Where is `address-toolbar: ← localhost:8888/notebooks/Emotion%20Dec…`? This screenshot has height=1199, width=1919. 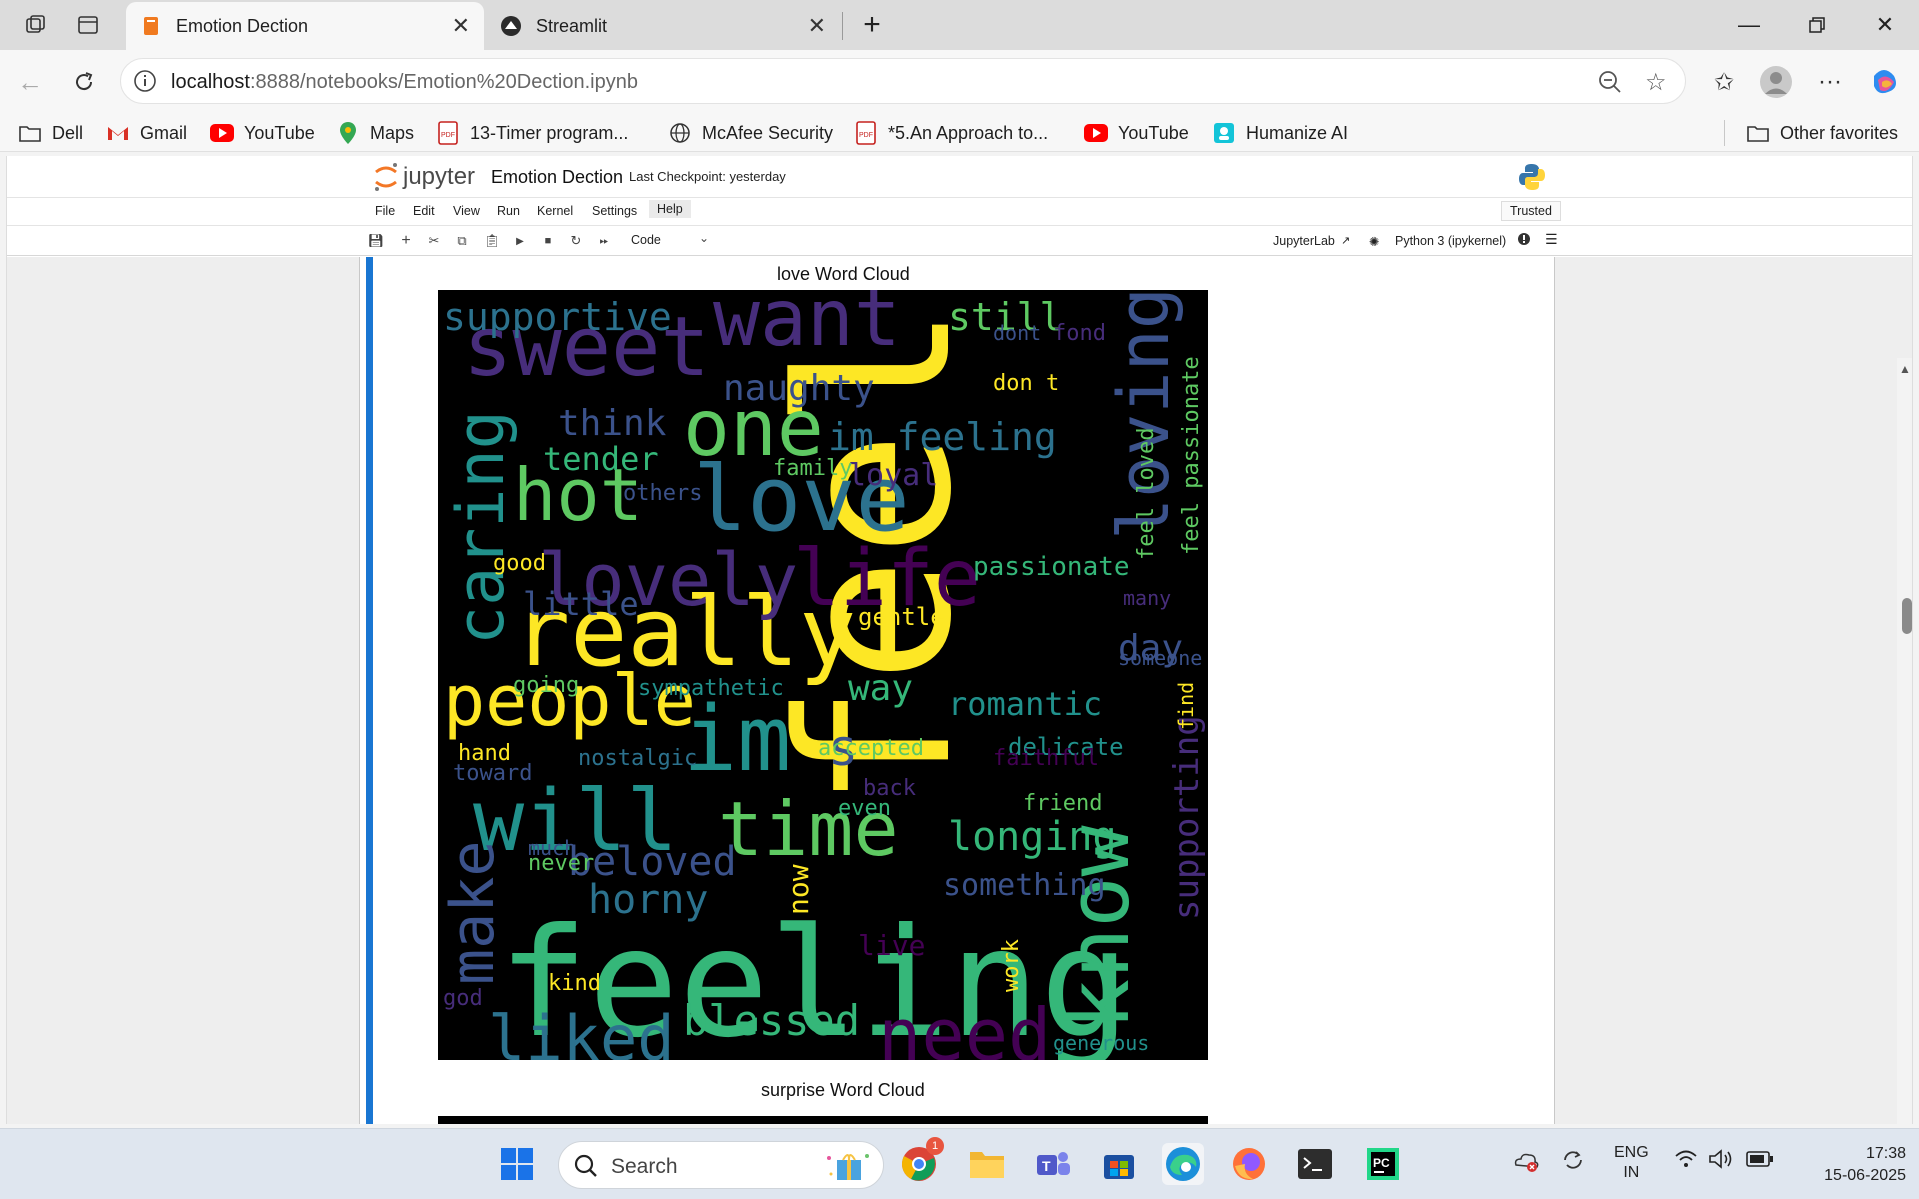 address-toolbar: ← localhost:8888/notebooks/Emotion%20Dec… is located at coordinates (959, 81).